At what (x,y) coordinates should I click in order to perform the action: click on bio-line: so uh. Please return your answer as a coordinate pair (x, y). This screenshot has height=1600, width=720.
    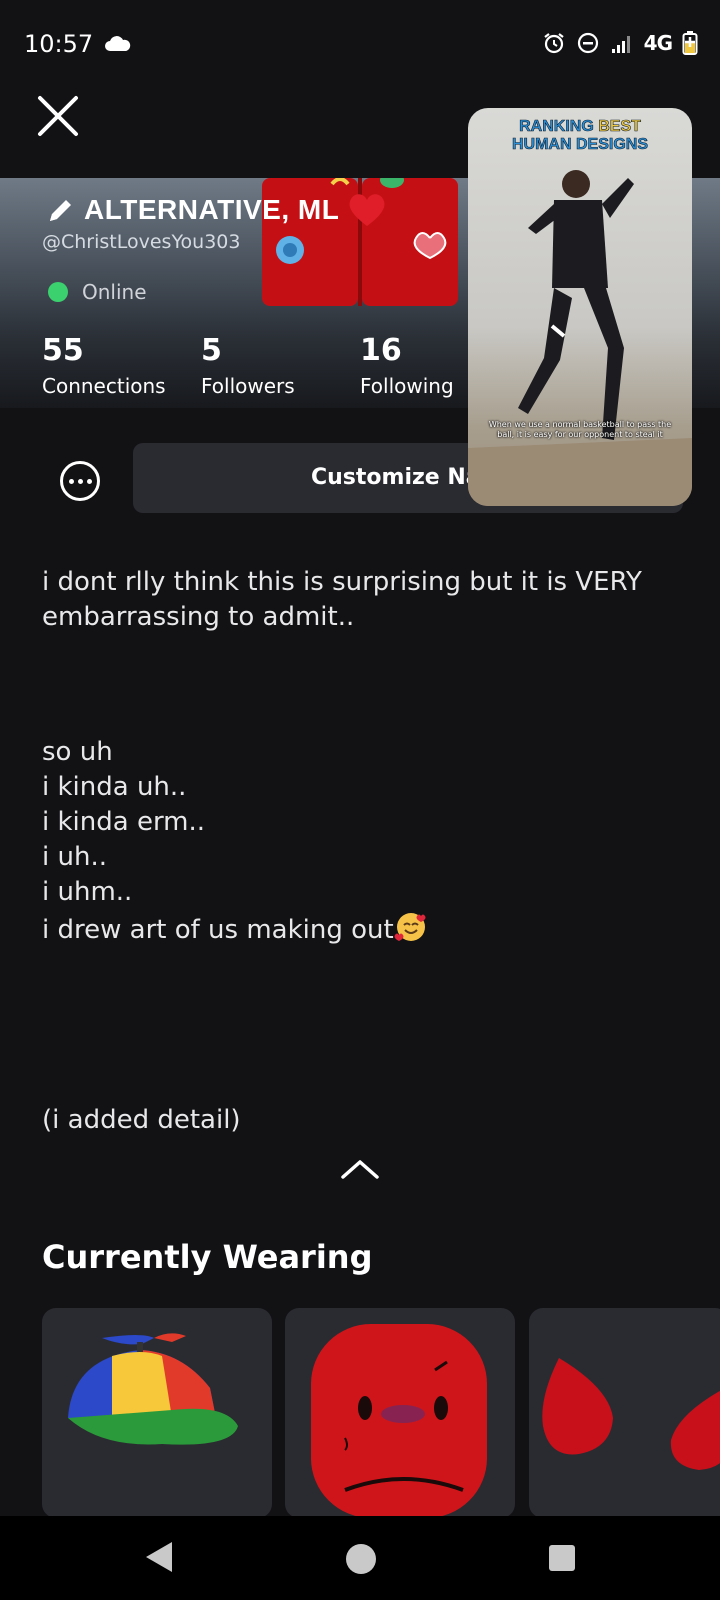
    Looking at the image, I should click on (77, 752).